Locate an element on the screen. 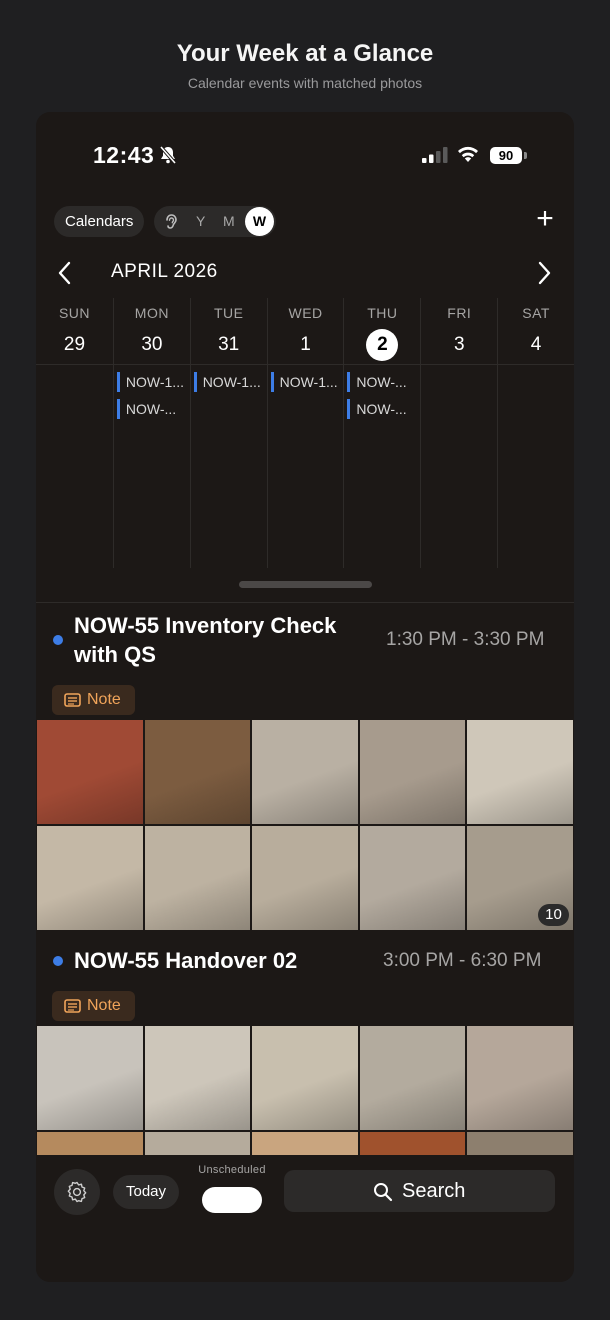 The image size is (610, 1320). gear-icon is located at coordinates (77, 1192).